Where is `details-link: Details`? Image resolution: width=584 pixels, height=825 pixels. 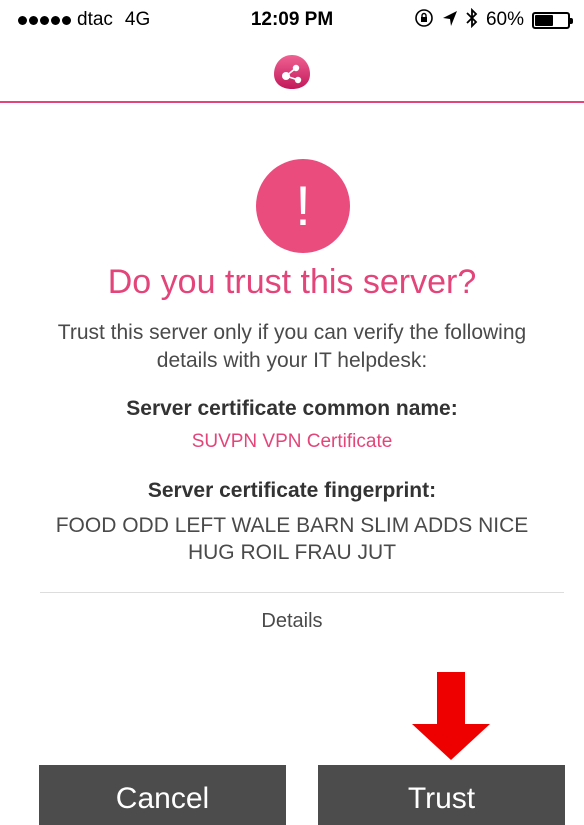
details-link: Details is located at coordinates (292, 621).